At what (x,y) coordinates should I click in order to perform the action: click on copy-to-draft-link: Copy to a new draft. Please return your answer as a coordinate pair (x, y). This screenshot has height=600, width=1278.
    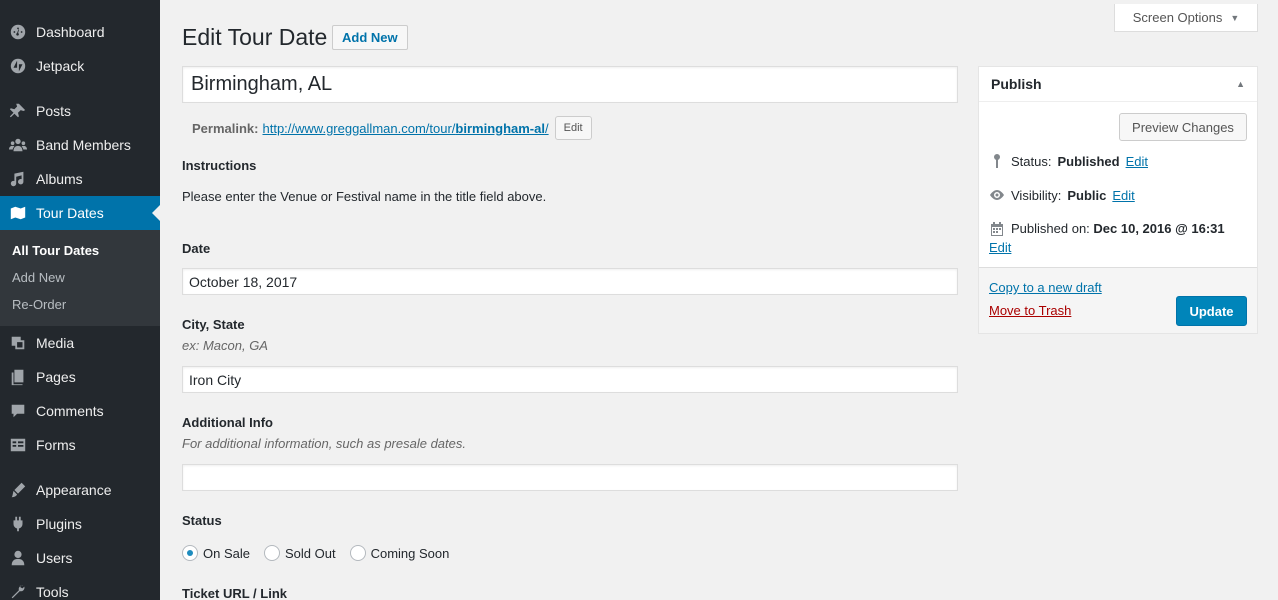
    Looking at the image, I should click on (1045, 287).